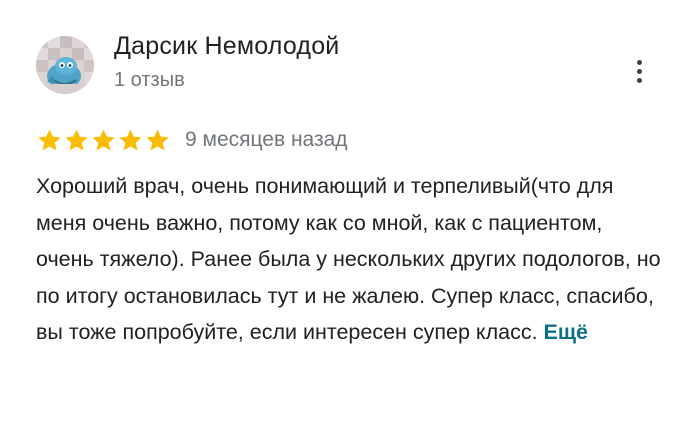  What do you see at coordinates (226, 46) in the screenshot?
I see `author-name: Дарсик Немолодой` at bounding box center [226, 46].